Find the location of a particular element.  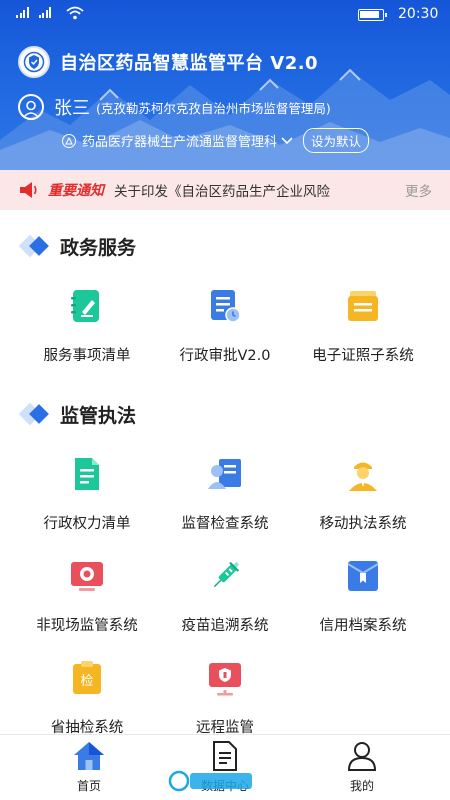

section-title-supervision: 监管执法 is located at coordinates (77, 414).